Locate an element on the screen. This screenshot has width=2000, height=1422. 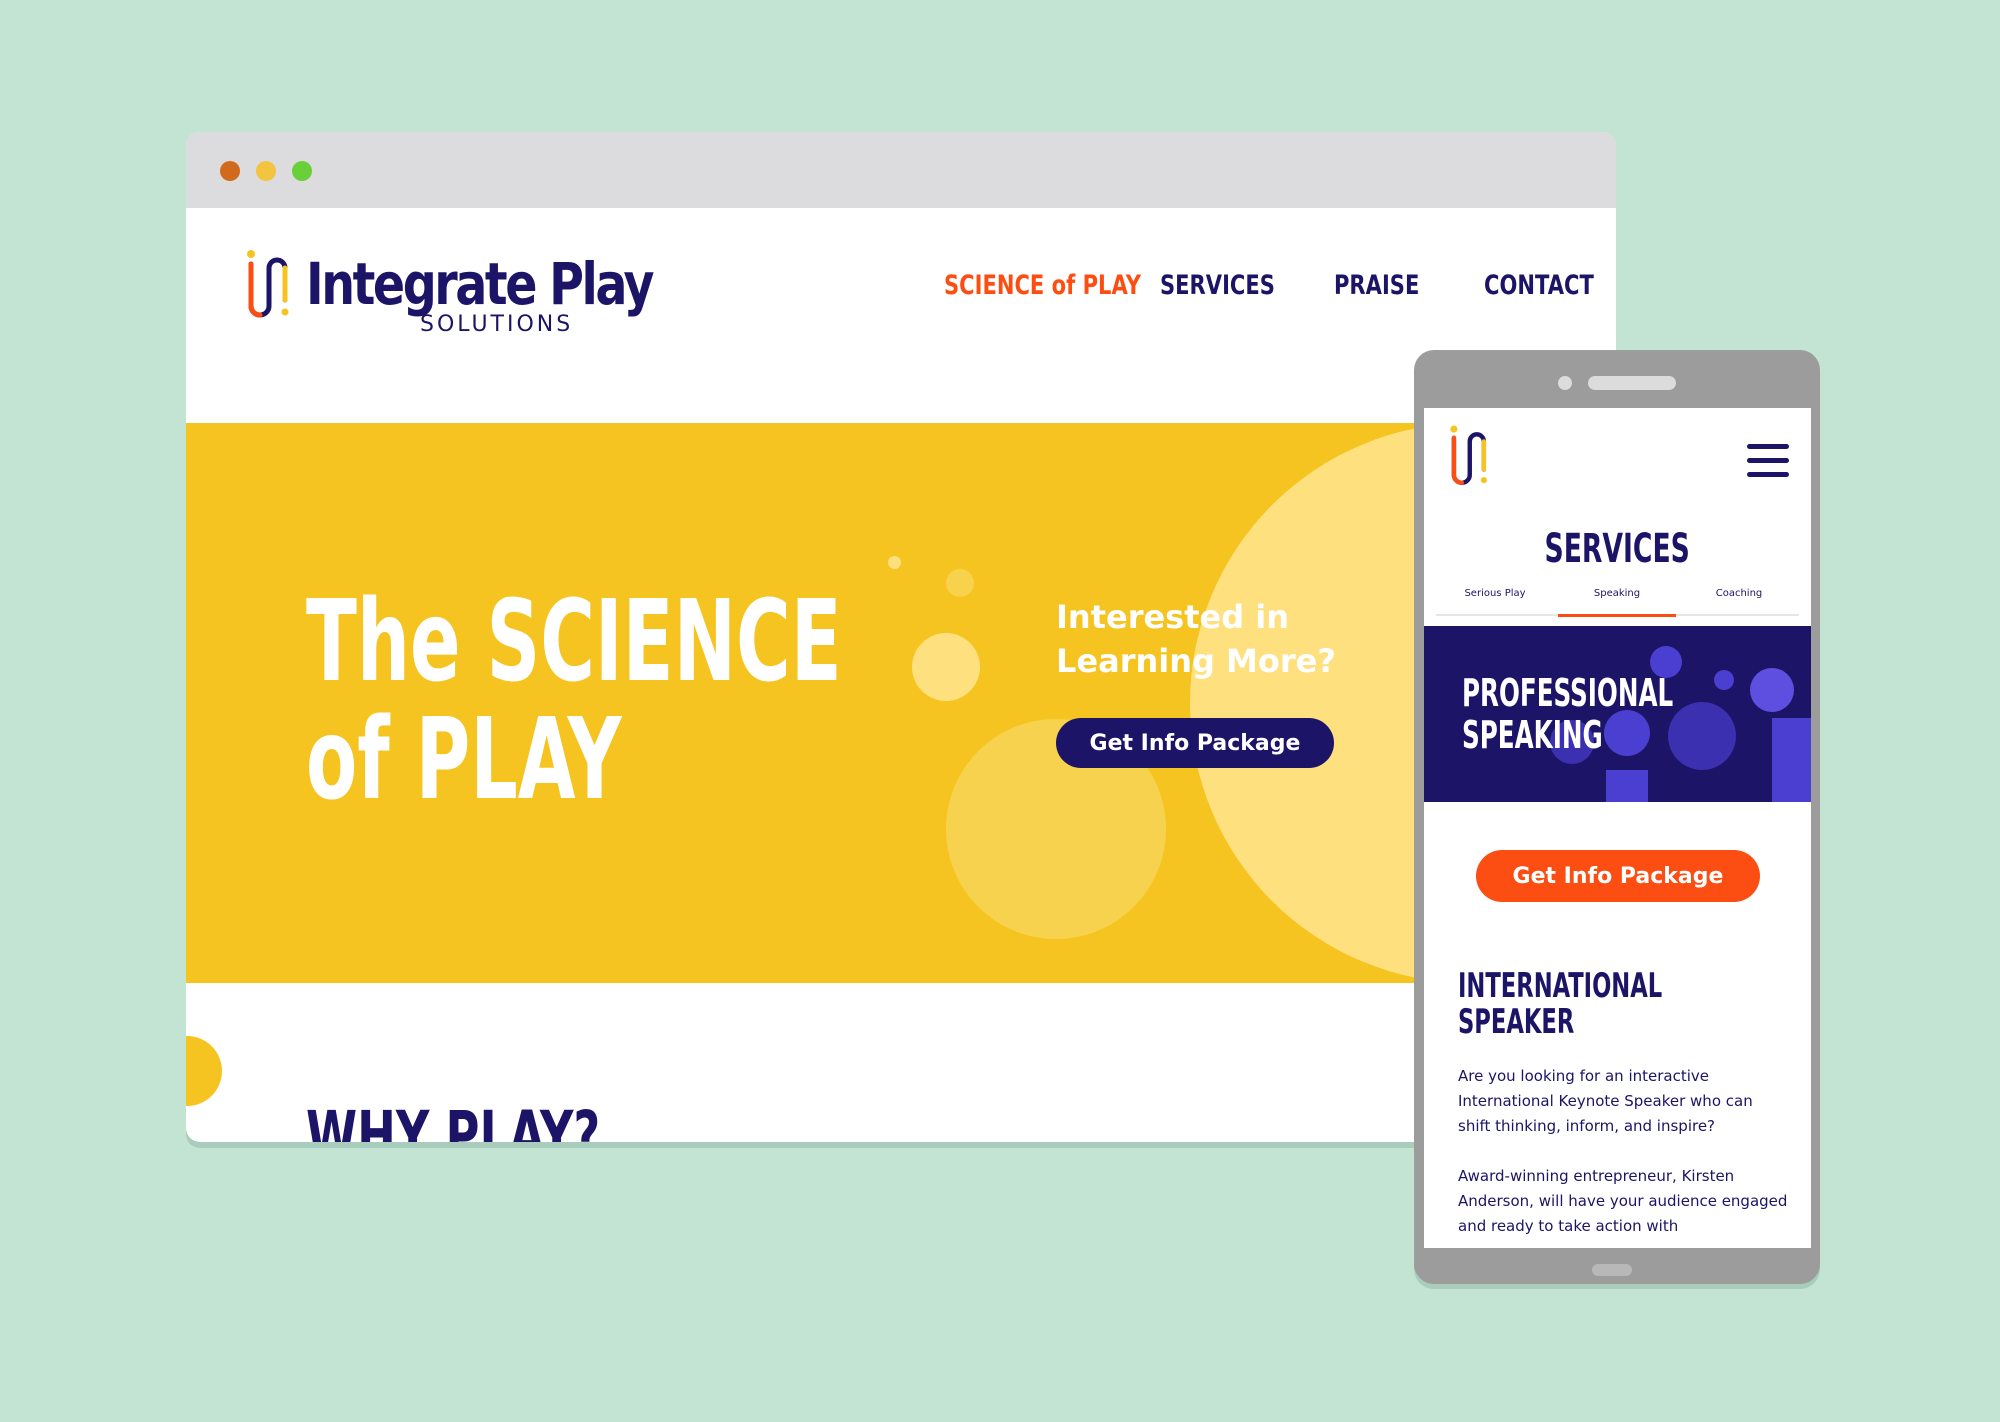
nav-science-of-play: SCIENCE of PLAY is located at coordinates (1042, 285).